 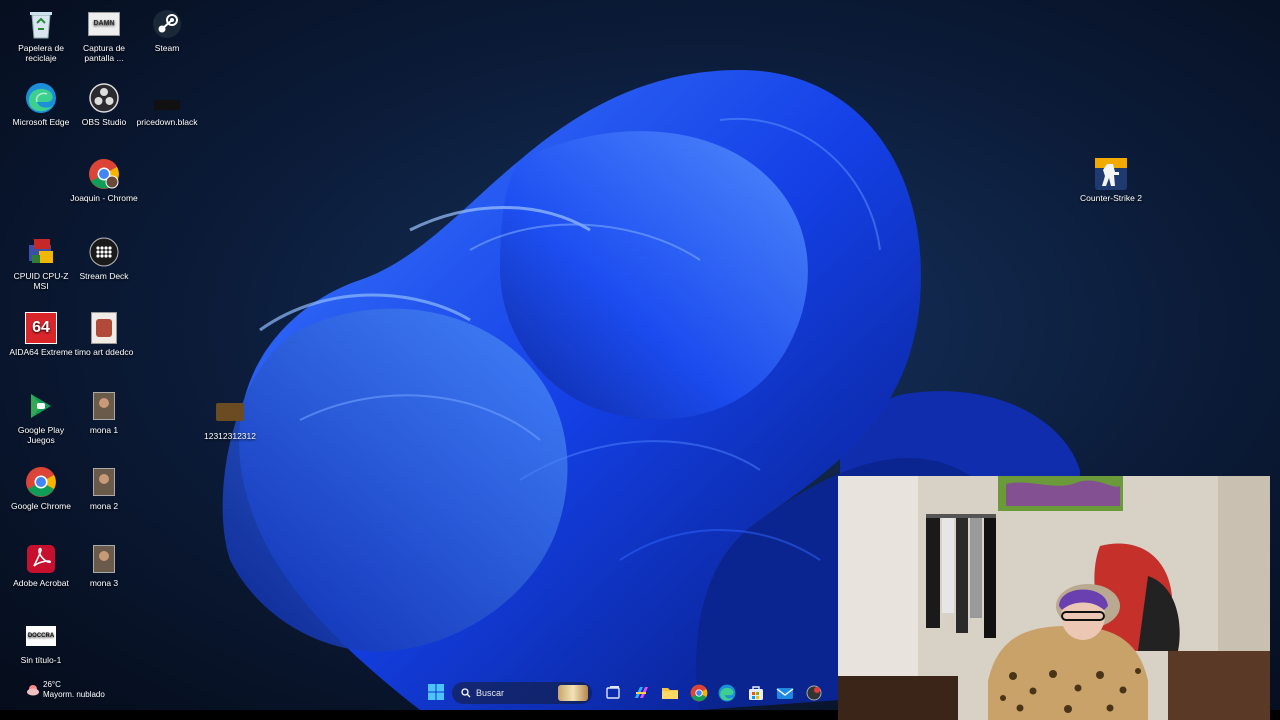 What do you see at coordinates (104, 122) in the screenshot?
I see `desktop-icon-label: OBS Studio` at bounding box center [104, 122].